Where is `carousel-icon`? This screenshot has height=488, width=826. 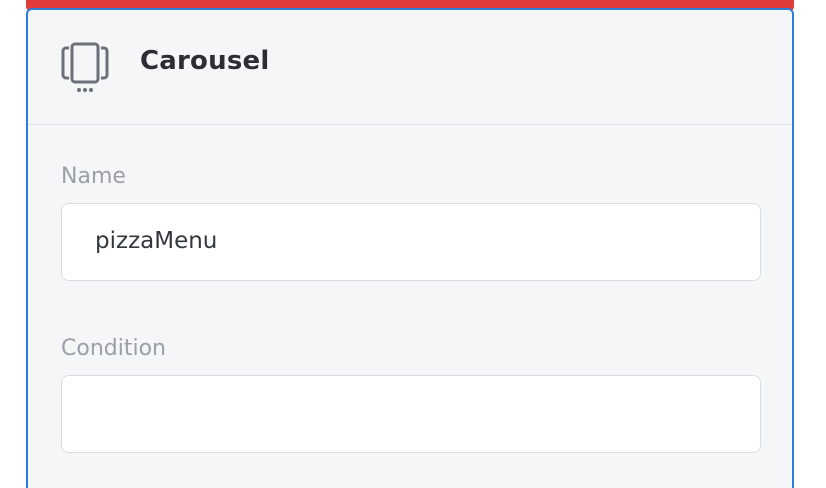
carousel-icon is located at coordinates (85, 68).